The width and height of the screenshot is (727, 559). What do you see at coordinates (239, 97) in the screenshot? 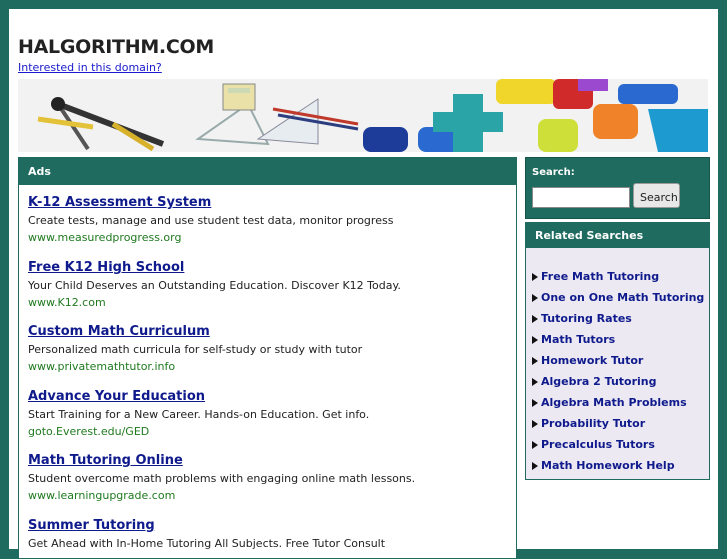
I see `calculator-icon` at bounding box center [239, 97].